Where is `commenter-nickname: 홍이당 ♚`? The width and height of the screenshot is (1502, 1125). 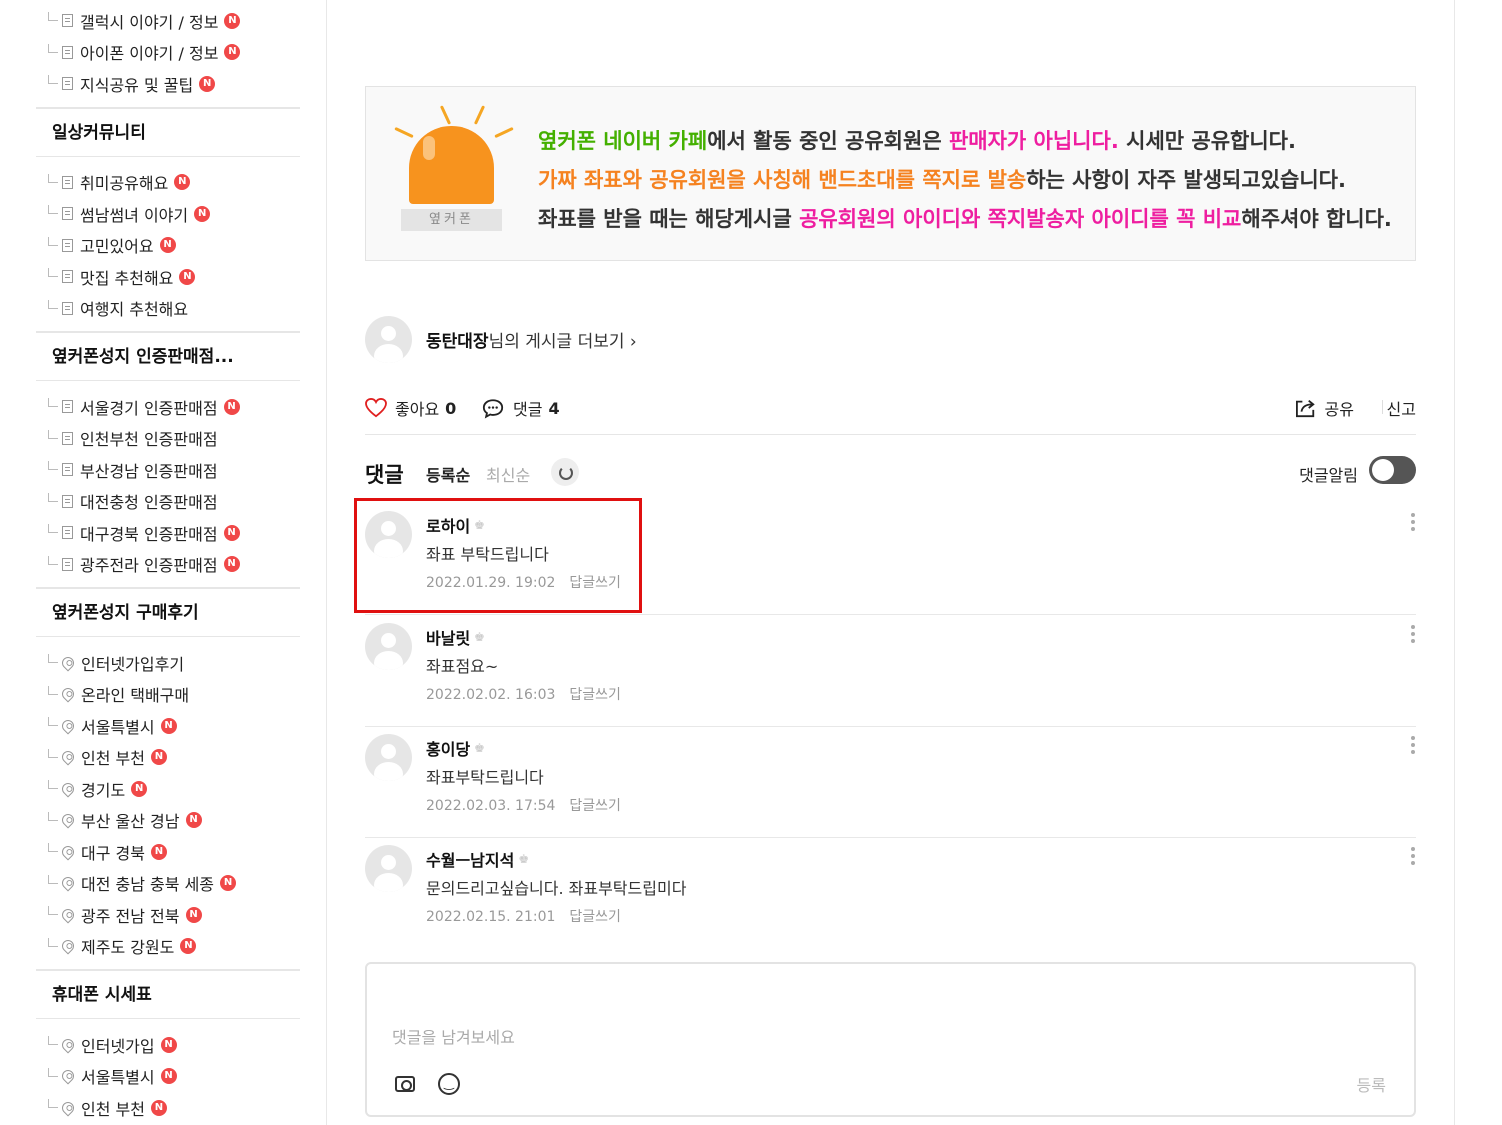 commenter-nickname: 홍이당 ♚ is located at coordinates (455, 748).